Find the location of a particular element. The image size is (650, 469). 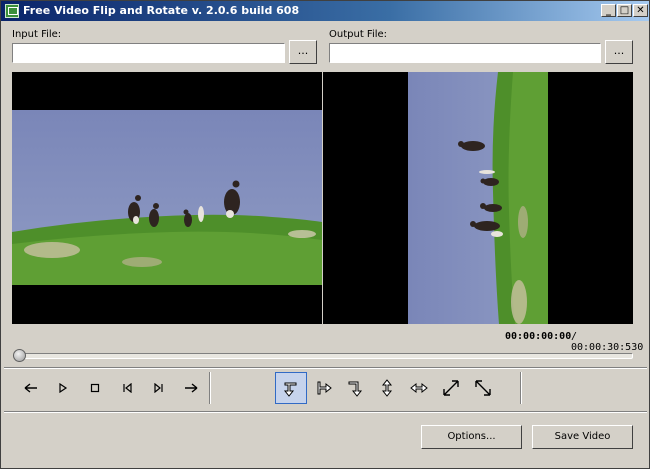

stop-icon is located at coordinates (95, 388).